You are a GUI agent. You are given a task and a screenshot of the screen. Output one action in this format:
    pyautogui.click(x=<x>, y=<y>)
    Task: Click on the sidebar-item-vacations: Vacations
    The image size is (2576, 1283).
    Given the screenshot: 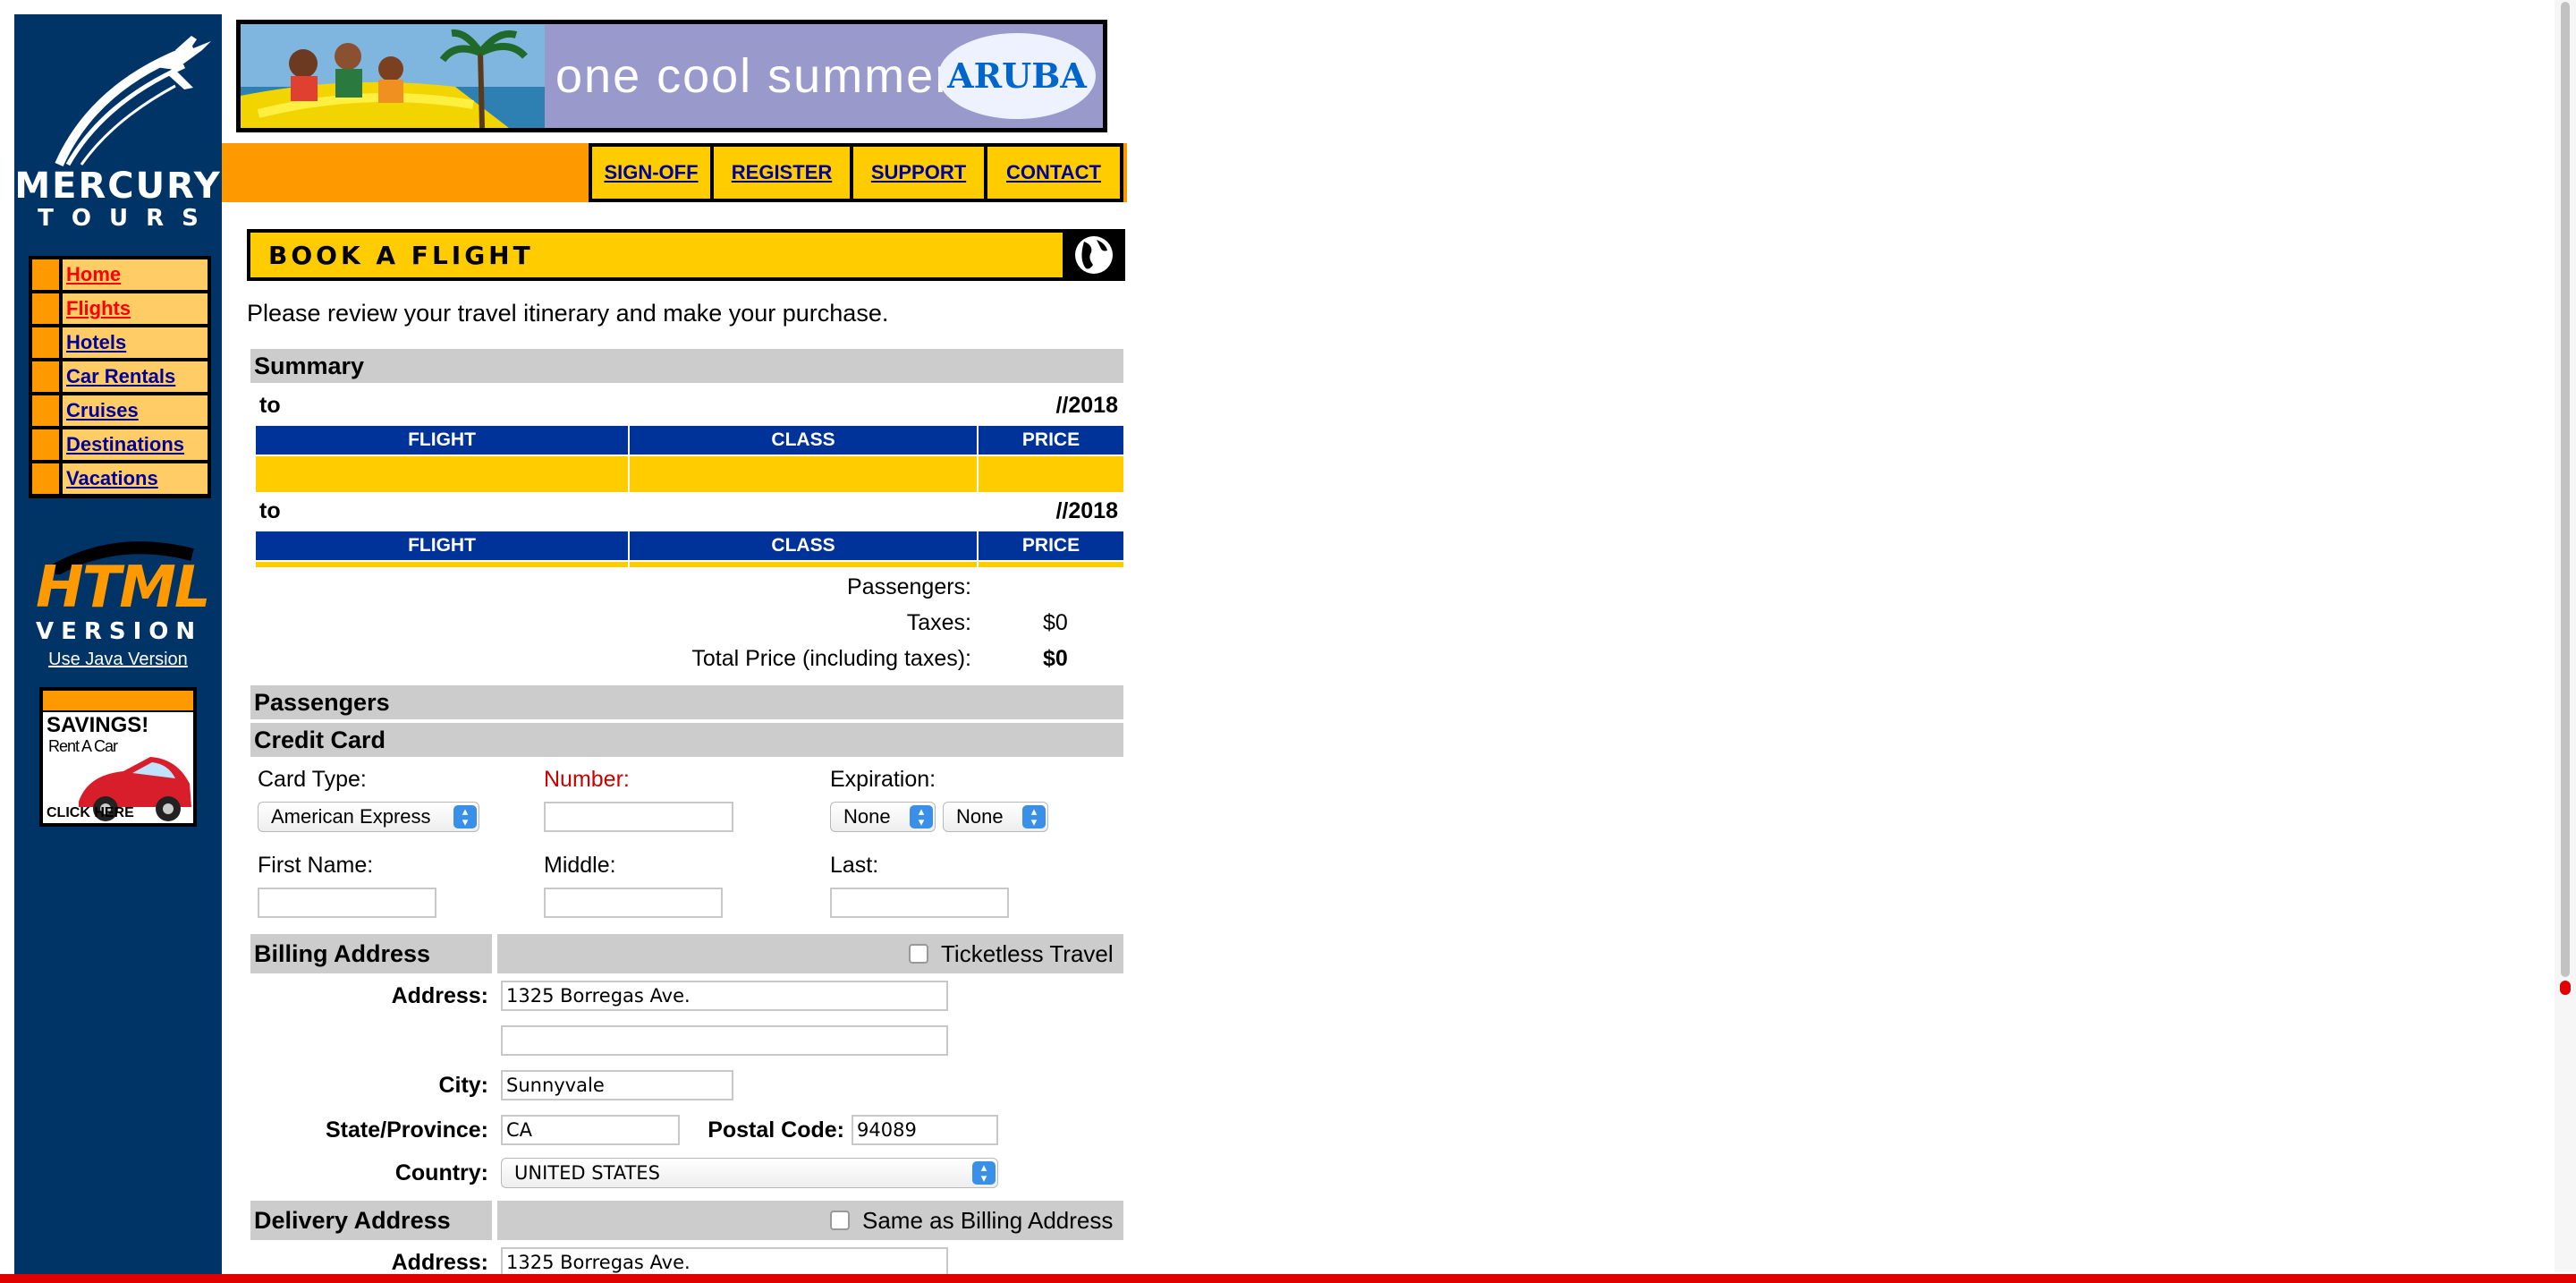 What is the action you would take?
    pyautogui.click(x=120, y=478)
    